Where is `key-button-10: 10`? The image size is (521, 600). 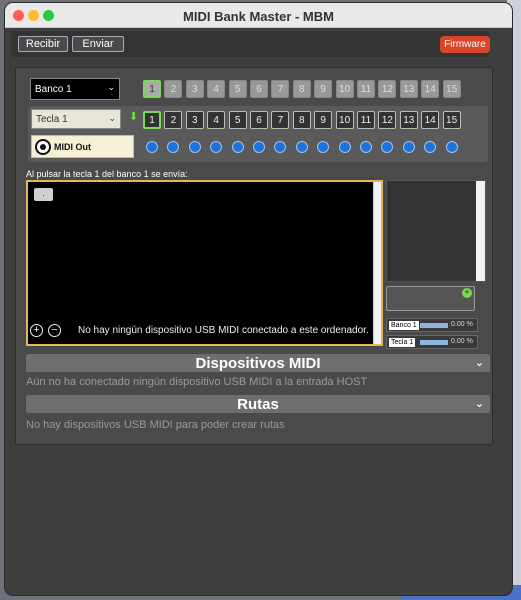
key-button-10: 10 is located at coordinates (344, 120).